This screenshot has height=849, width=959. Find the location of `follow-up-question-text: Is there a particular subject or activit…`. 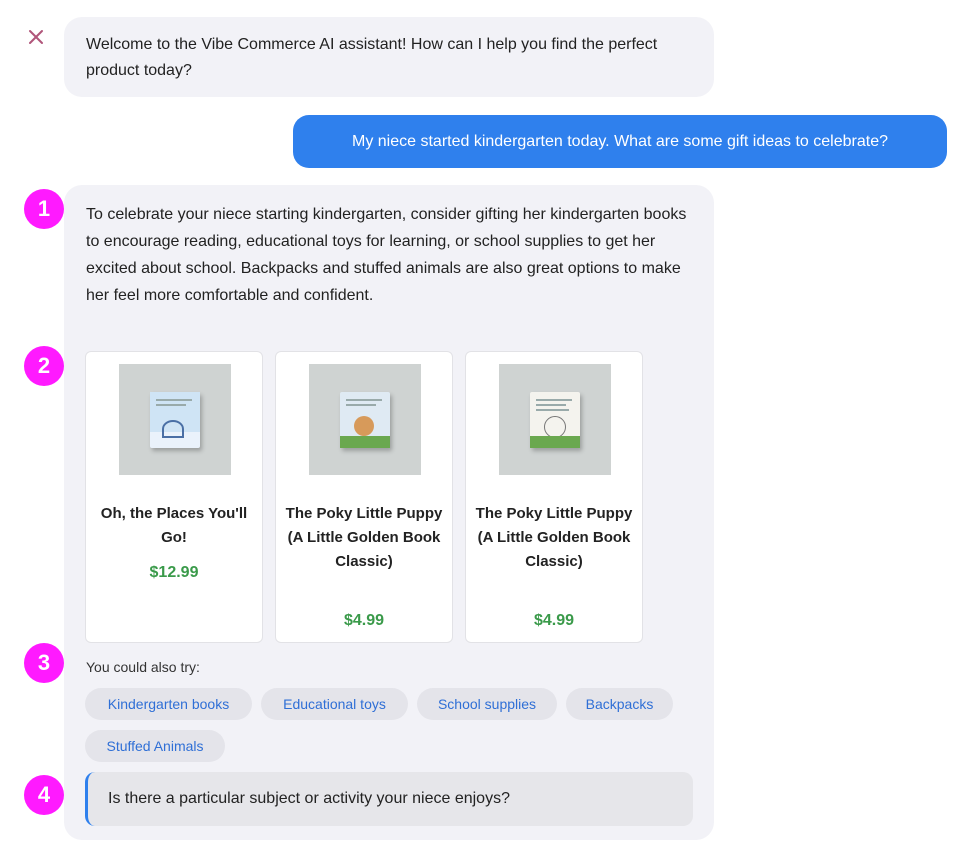

follow-up-question-text: Is there a particular subject or activit… is located at coordinates (309, 798).